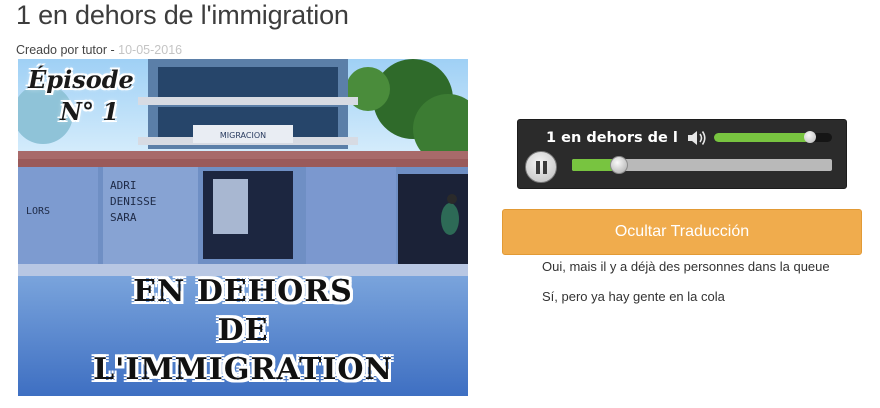 The height and width of the screenshot is (408, 880). What do you see at coordinates (618, 165) in the screenshot?
I see `seek-handle` at bounding box center [618, 165].